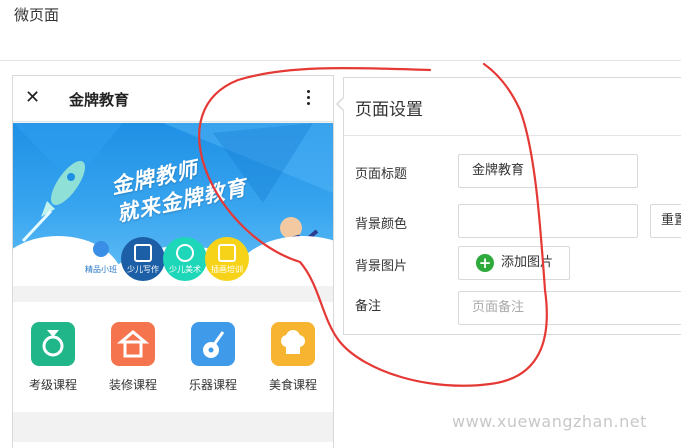 The height and width of the screenshot is (448, 681). What do you see at coordinates (548, 171) in the screenshot?
I see `page-title-input: 金牌教育` at bounding box center [548, 171].